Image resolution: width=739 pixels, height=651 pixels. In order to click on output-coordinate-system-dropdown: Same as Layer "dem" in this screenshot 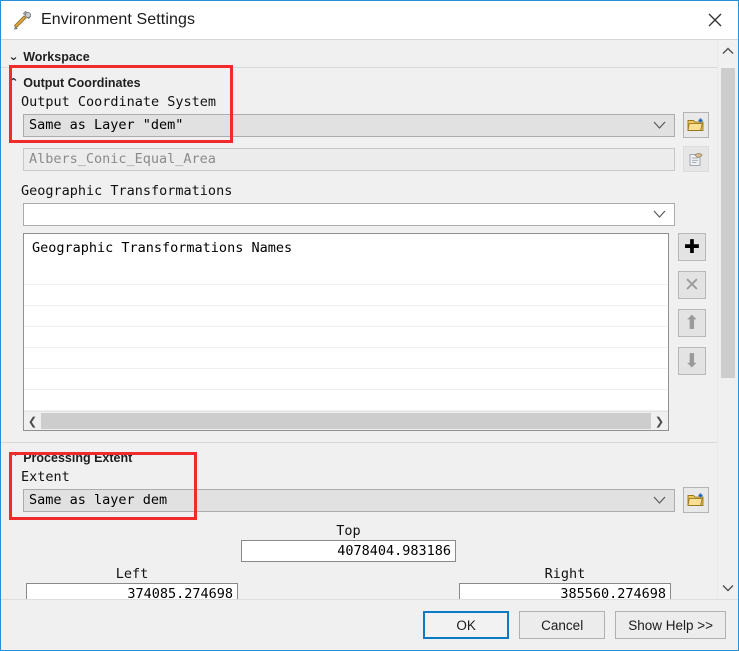, I will do `click(349, 125)`.